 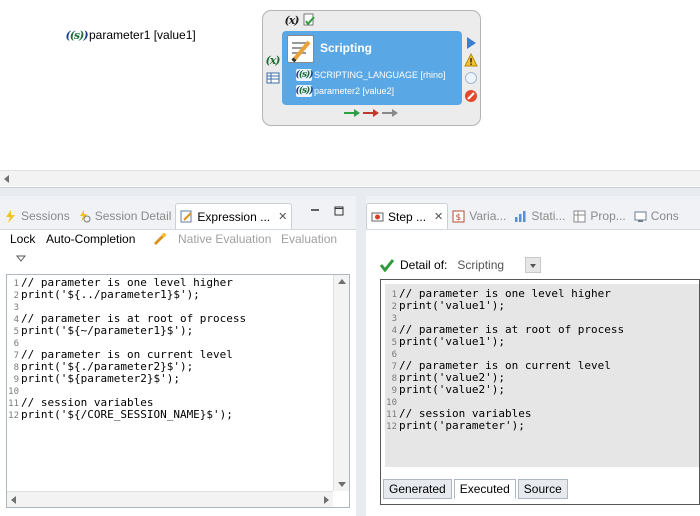 I want to click on tab-expression: Expression ... ✕, so click(x=234, y=216).